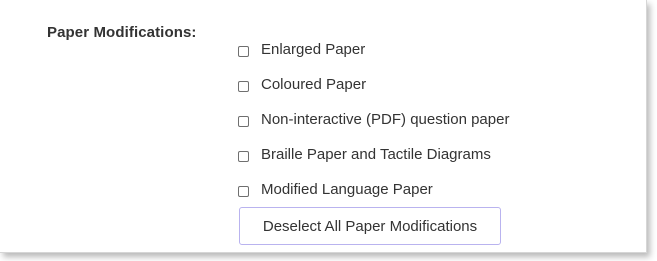 The image size is (657, 261). Describe the element at coordinates (243, 51) in the screenshot. I see `enlarged-paper-checkbox` at that location.